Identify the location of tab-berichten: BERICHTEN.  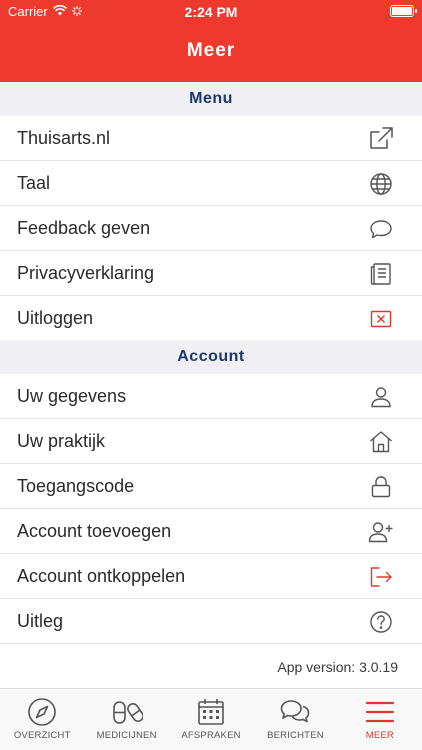
(295, 719).